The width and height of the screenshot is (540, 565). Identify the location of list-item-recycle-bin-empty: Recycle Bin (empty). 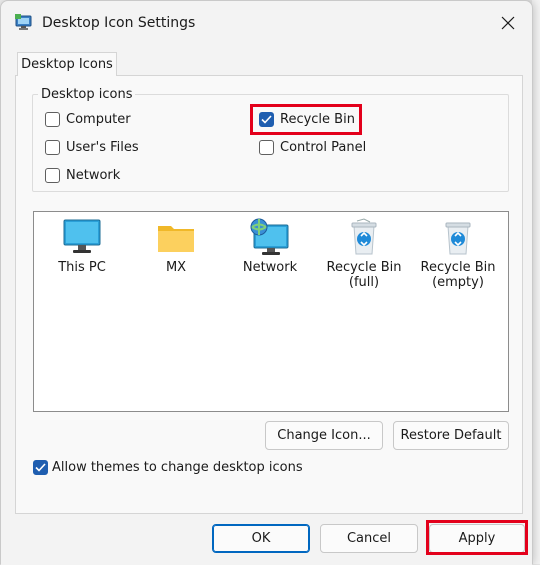
(458, 254).